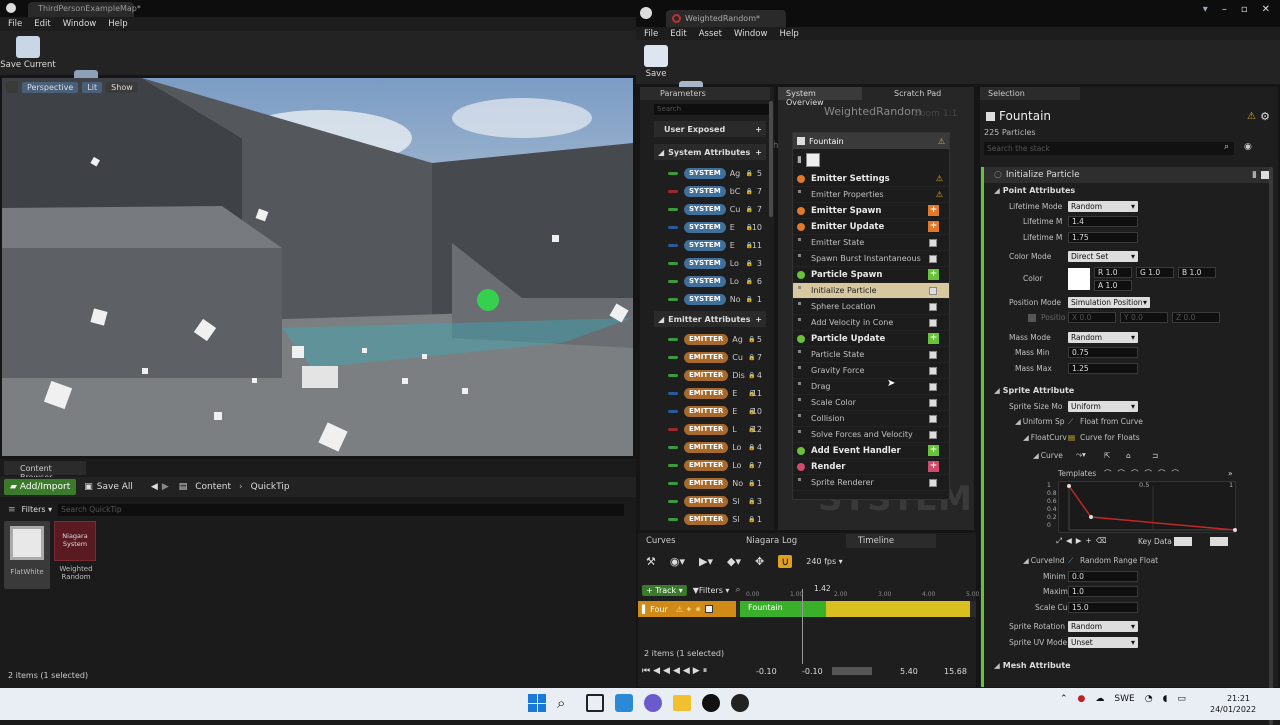  I want to click on parameter-row: SYSTEM bC 🔒 7, so click(710, 191).